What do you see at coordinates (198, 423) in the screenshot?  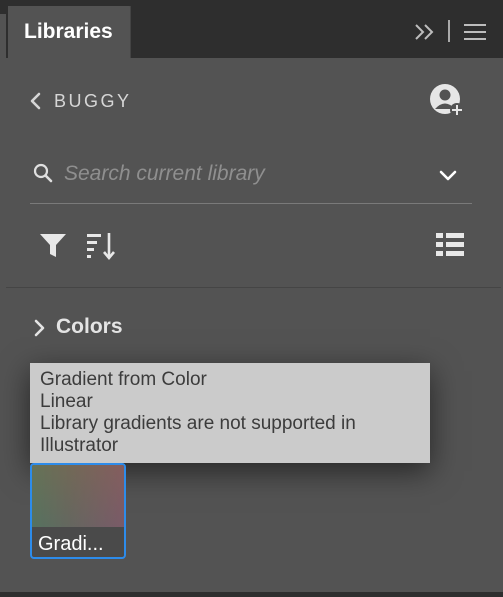 I see `tooltip-line: Library gradients are not supported in` at bounding box center [198, 423].